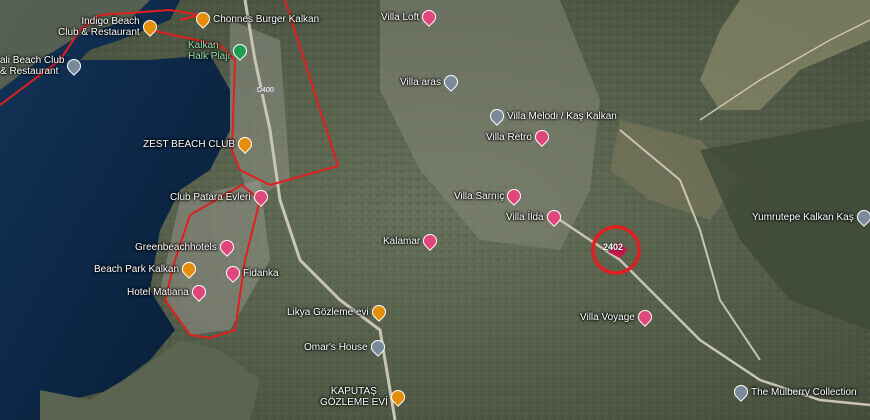  Describe the element at coordinates (811, 217) in the screenshot. I see `poi-yumrutepe: Yumrutepe Kalkan Kaş` at that location.